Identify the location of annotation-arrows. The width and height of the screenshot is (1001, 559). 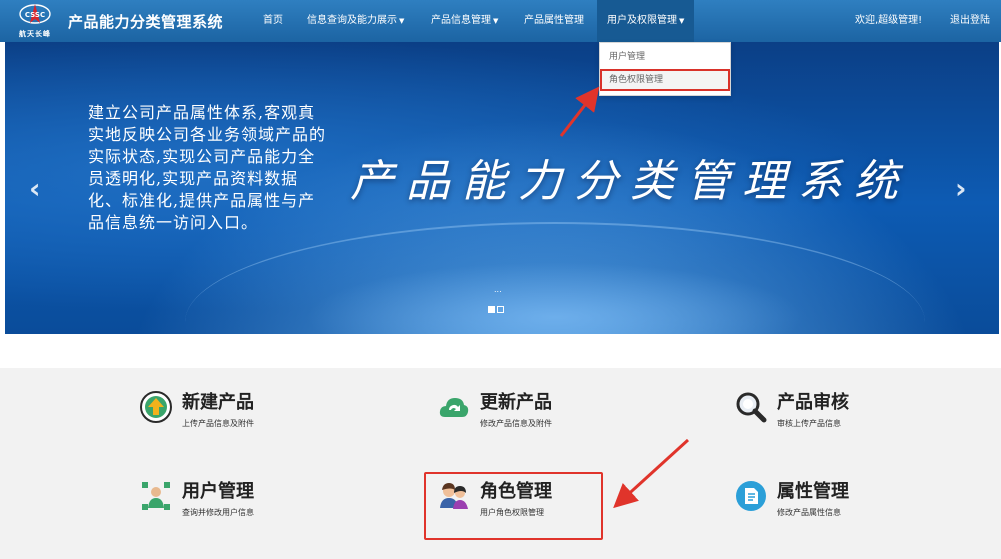
(624, 297).